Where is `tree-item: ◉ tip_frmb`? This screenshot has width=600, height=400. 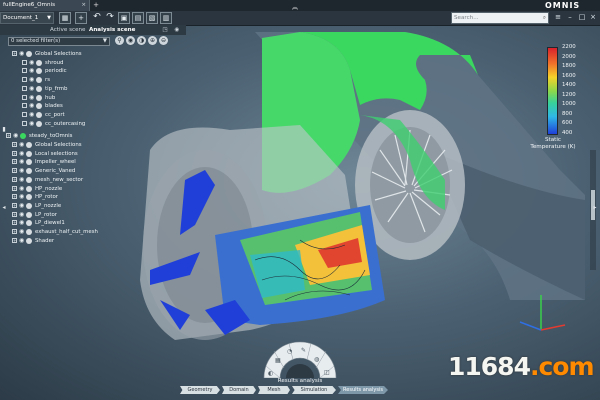
tree-item: ◉ tip_frmb is located at coordinates (90, 89).